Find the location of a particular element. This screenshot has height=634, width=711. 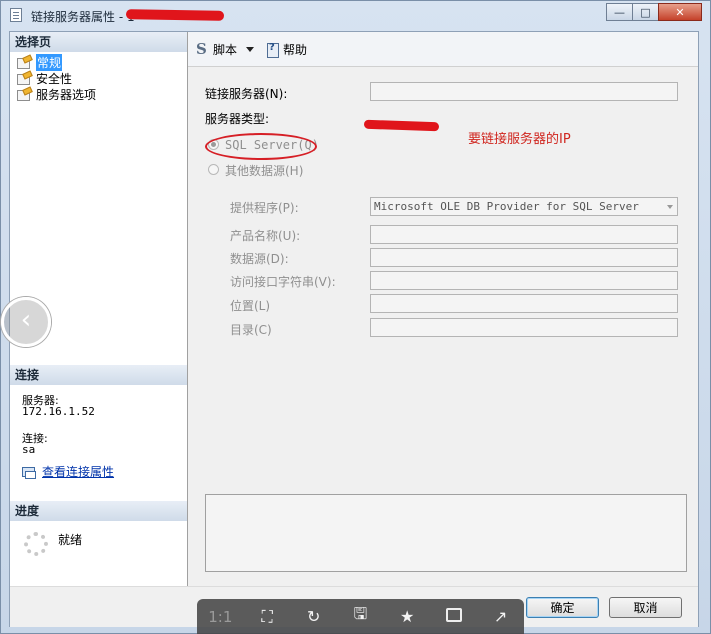

ok-button: 确定 is located at coordinates (562, 607).